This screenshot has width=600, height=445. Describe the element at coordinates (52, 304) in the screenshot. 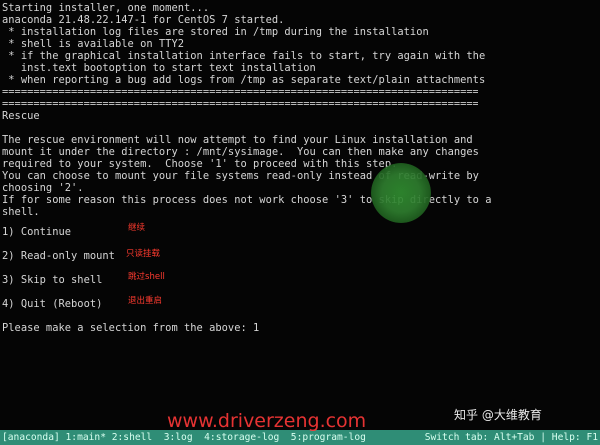

I see `menu-option-quit-reboot: 4) Quit (Reboot)` at that location.